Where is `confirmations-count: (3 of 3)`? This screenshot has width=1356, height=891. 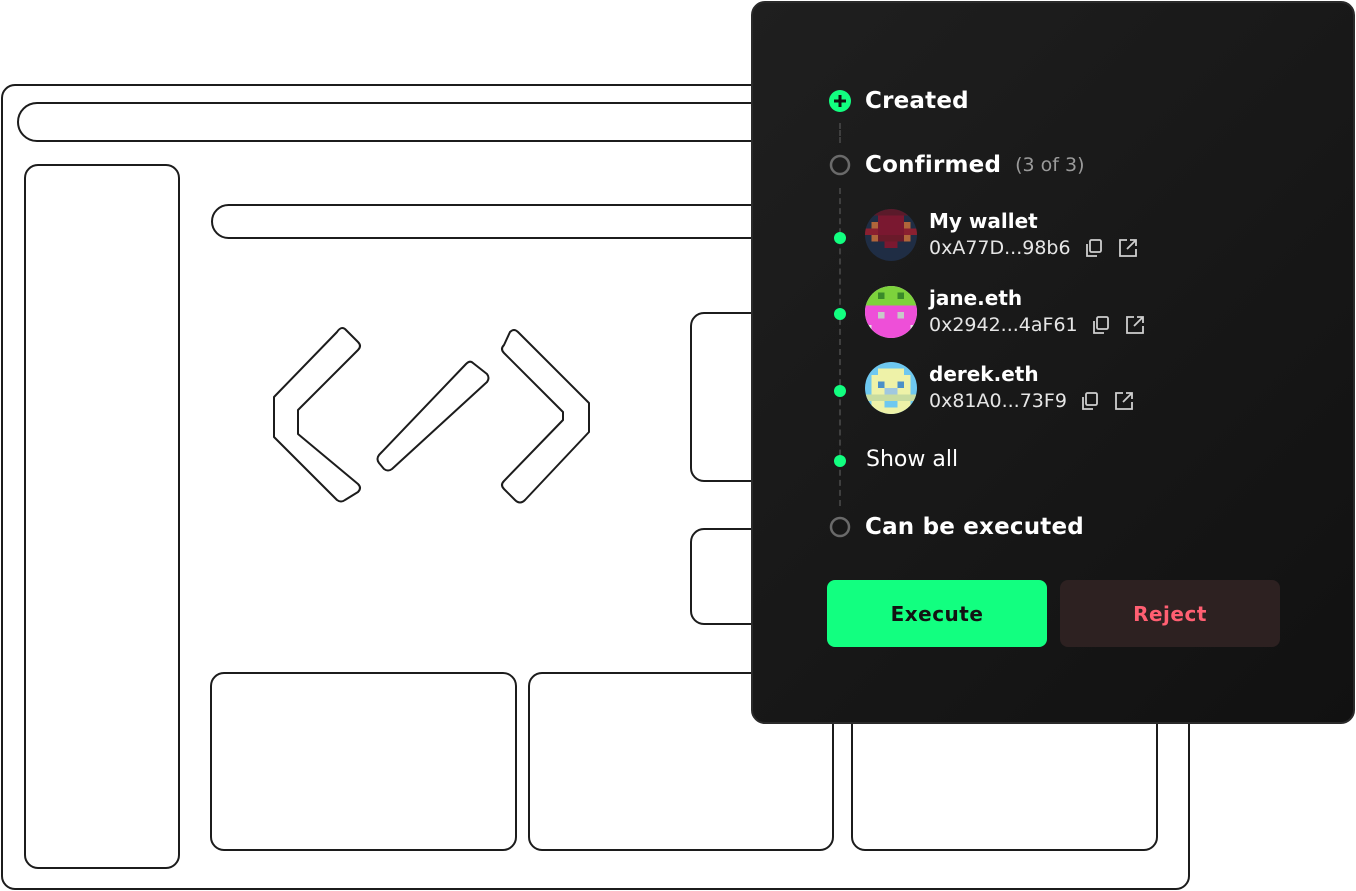
confirmations-count: (3 of 3) is located at coordinates (1050, 165).